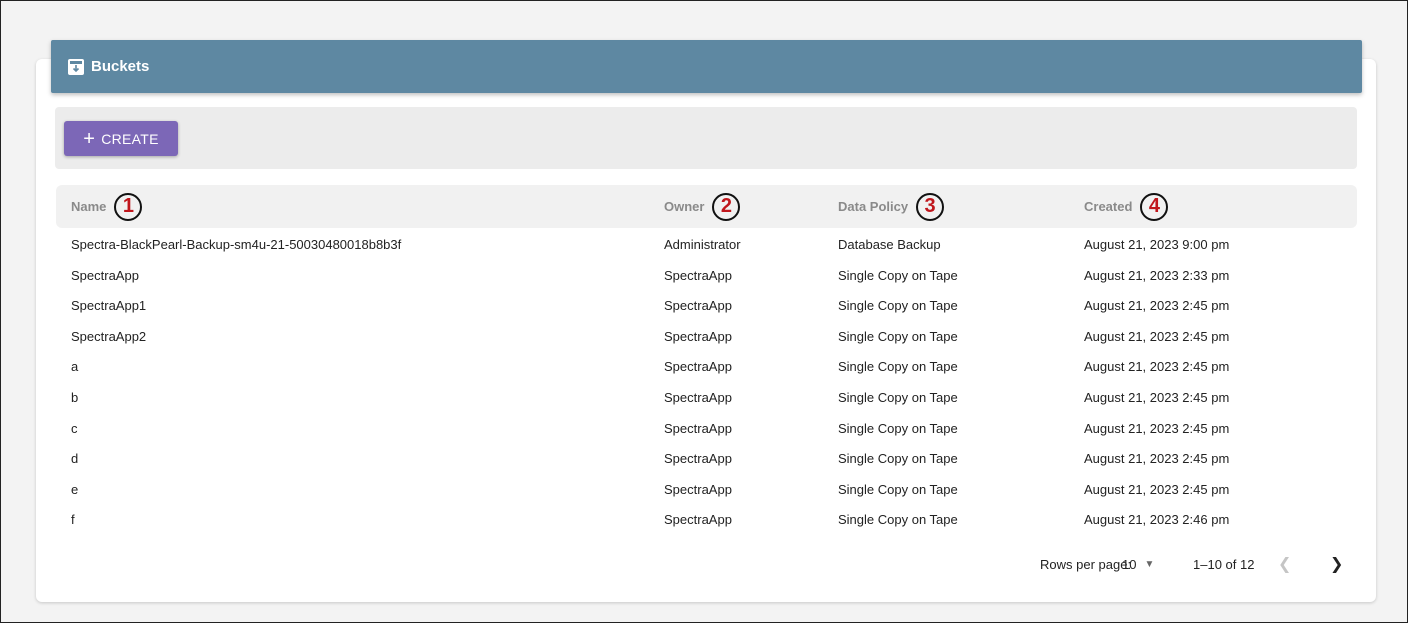 The image size is (1408, 623). What do you see at coordinates (1224, 564) in the screenshot?
I see `pagination-range: 1–10 of 12` at bounding box center [1224, 564].